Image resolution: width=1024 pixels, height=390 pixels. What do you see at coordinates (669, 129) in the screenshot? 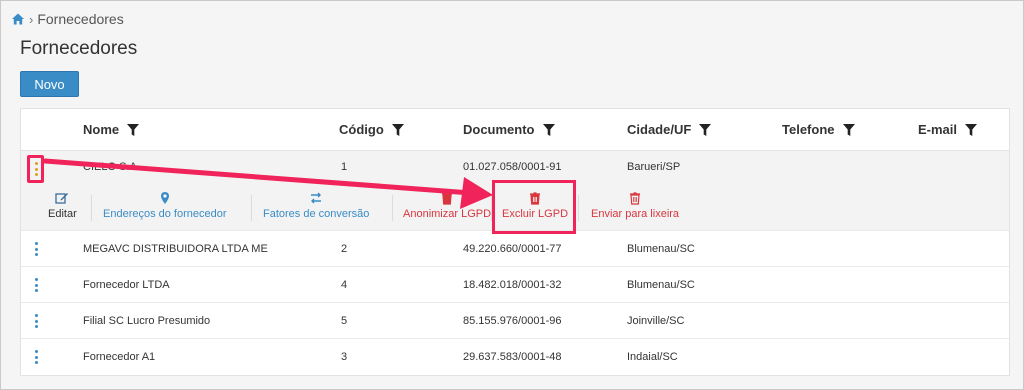
I see `column-header-cidade: Cidade/UF` at bounding box center [669, 129].